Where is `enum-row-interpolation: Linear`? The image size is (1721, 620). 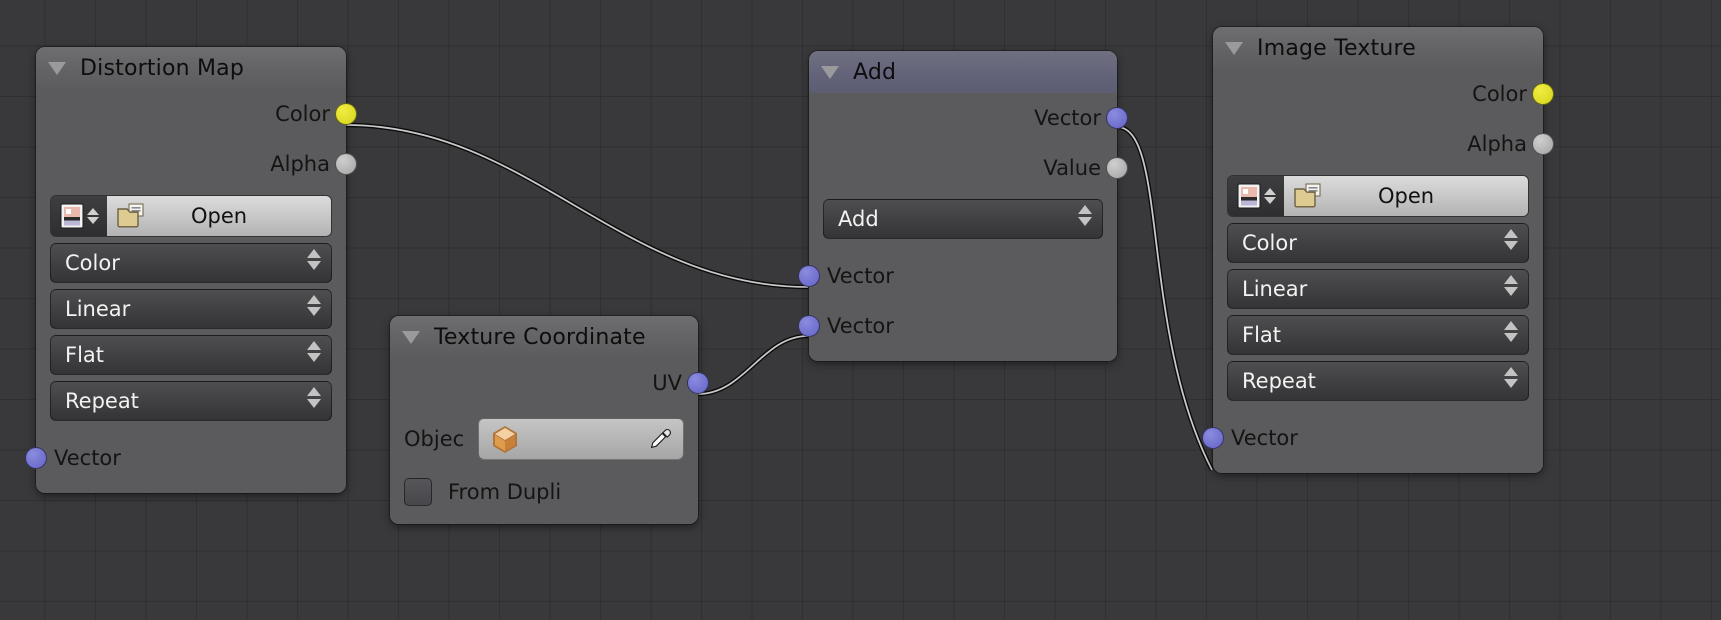
enum-row-interpolation: Linear is located at coordinates (191, 309).